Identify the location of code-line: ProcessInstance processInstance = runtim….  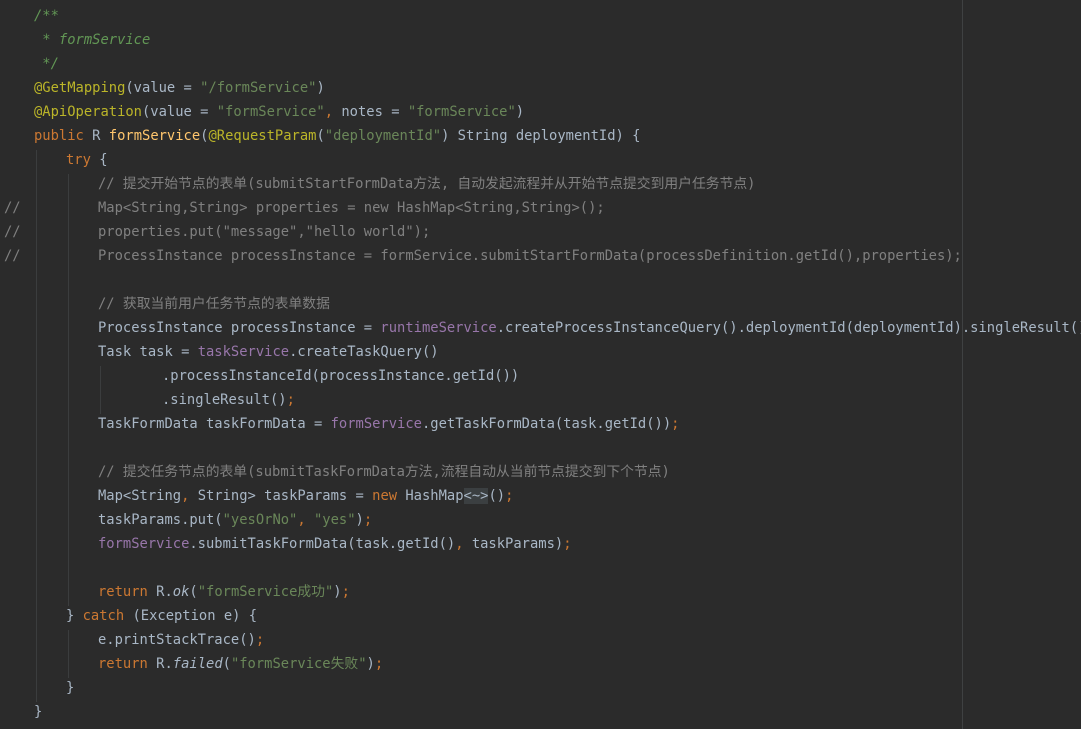
(540, 328).